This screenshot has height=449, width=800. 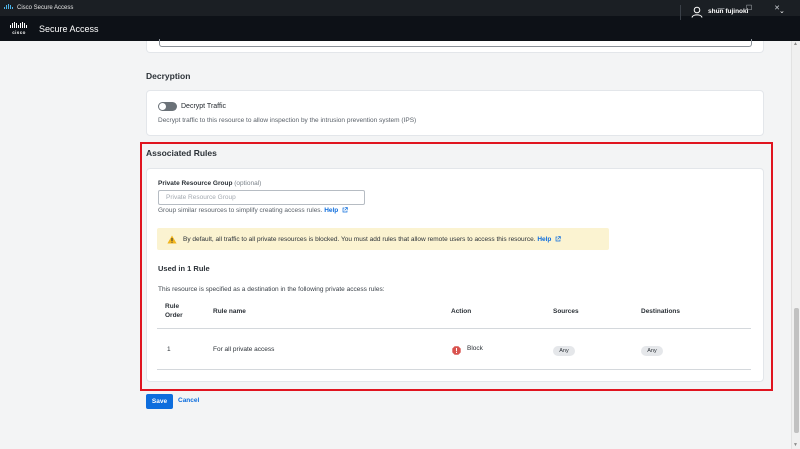 I want to click on private-resource-group-field, so click(x=261, y=197).